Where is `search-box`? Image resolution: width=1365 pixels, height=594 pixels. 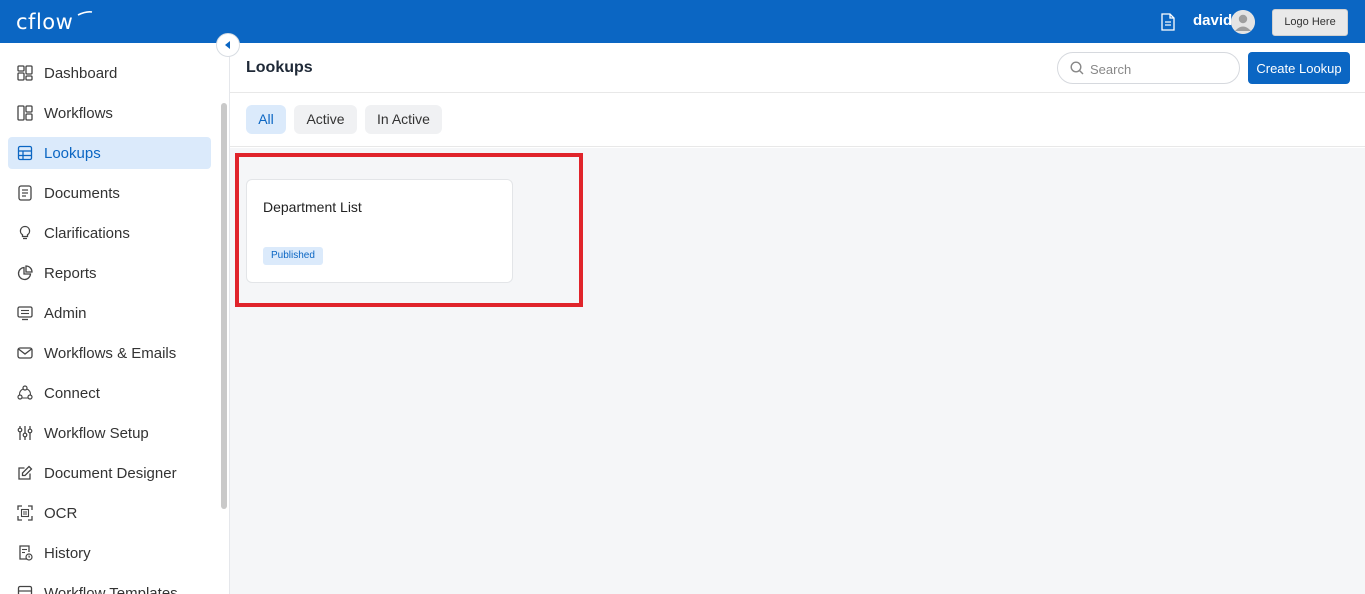 search-box is located at coordinates (1148, 68).